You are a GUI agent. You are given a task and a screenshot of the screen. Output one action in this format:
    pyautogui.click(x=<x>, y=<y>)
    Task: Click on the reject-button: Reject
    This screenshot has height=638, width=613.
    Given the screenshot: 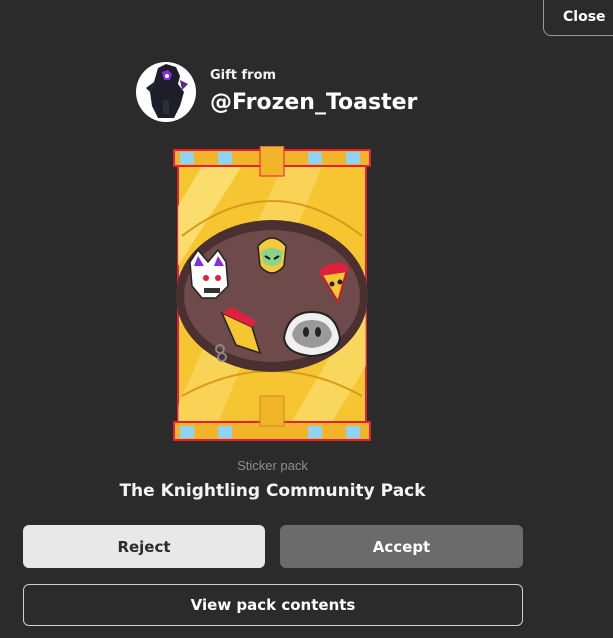 What is the action you would take?
    pyautogui.click(x=144, y=546)
    